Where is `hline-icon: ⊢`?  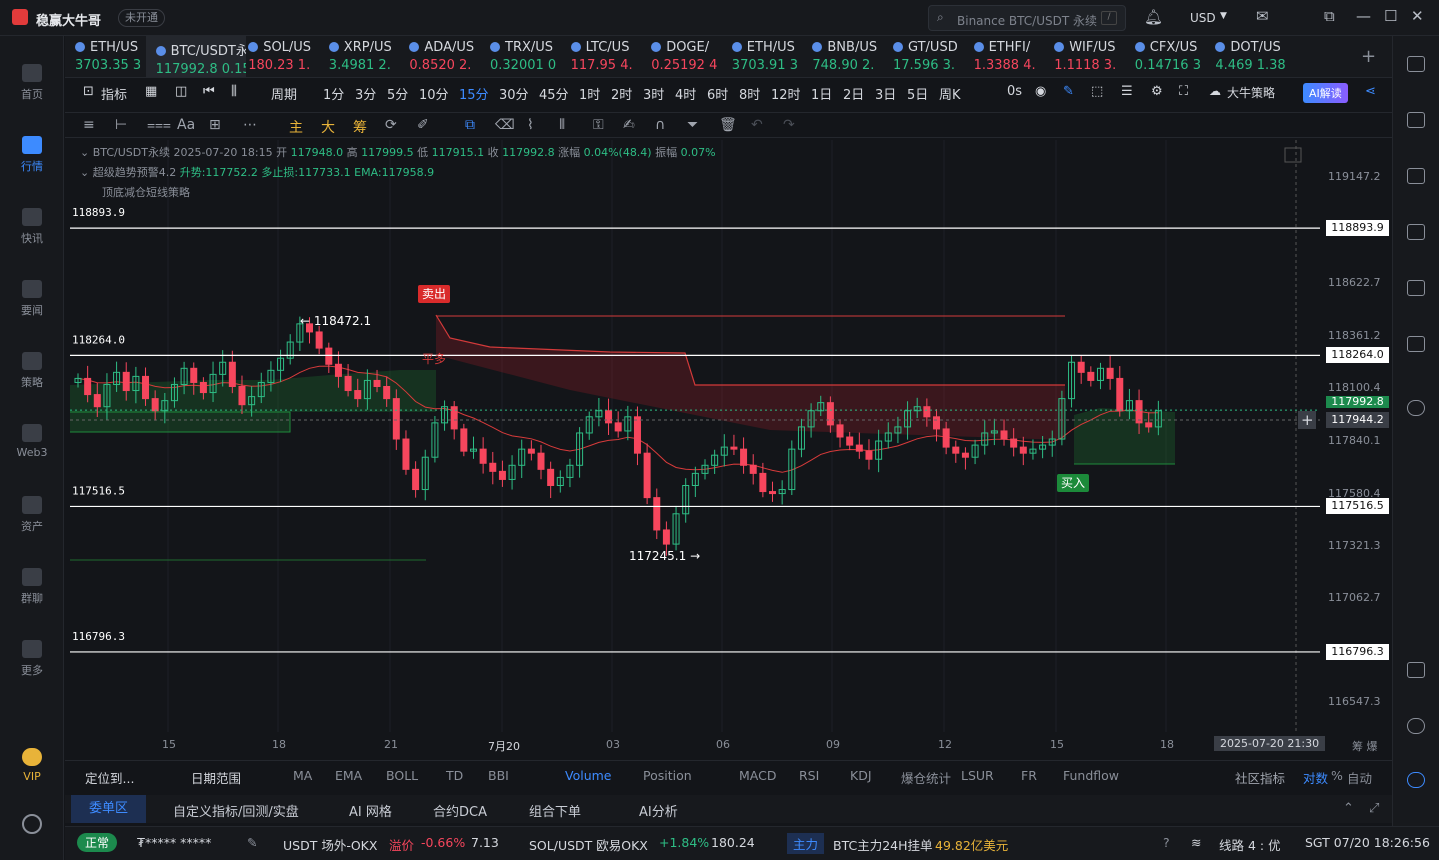 hline-icon: ⊢ is located at coordinates (121, 125).